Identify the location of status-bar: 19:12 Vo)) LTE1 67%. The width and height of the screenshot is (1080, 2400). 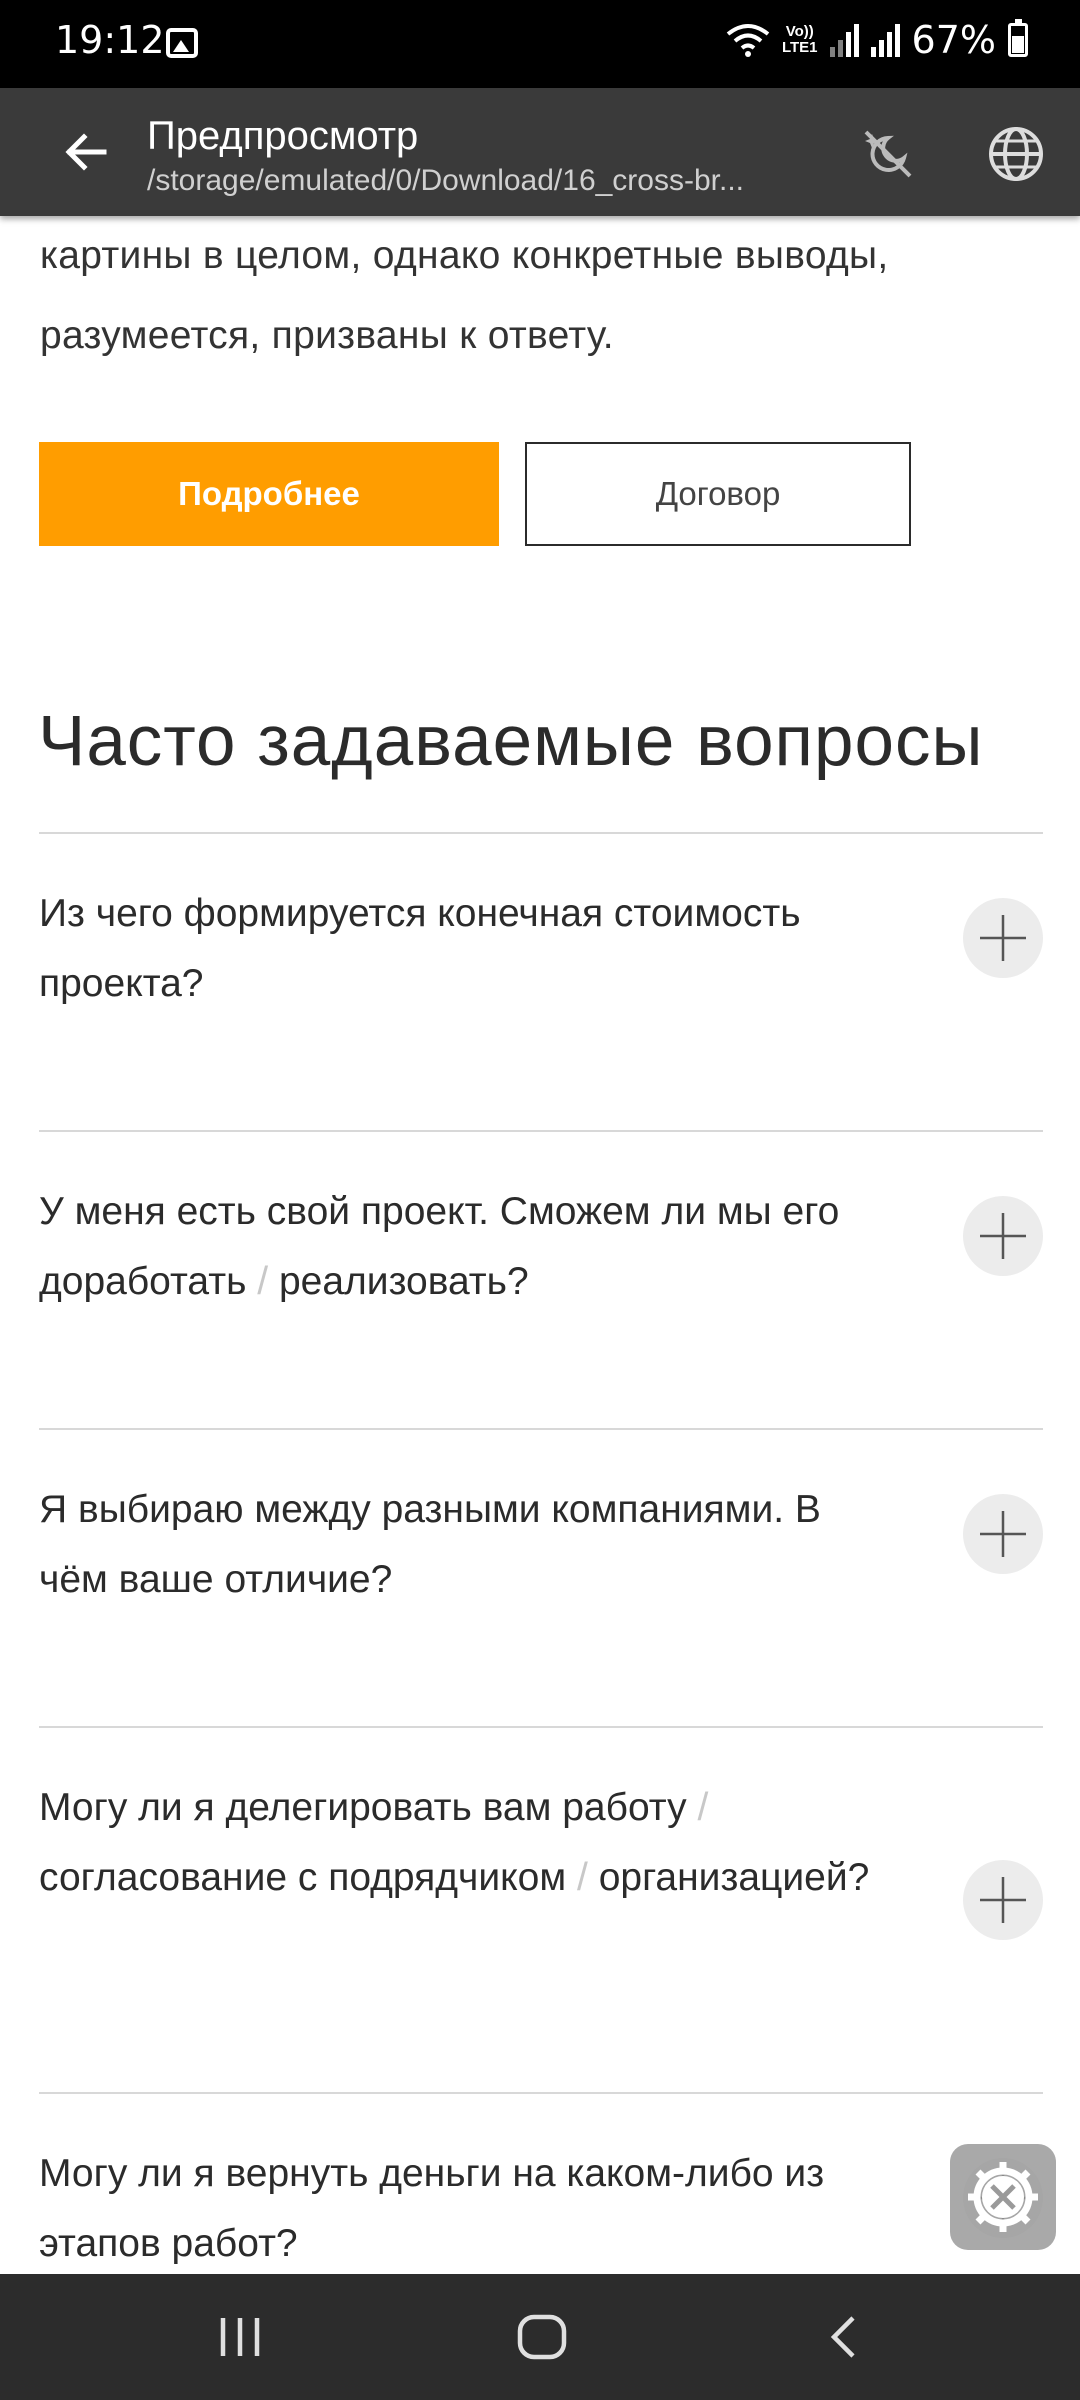
(540, 44).